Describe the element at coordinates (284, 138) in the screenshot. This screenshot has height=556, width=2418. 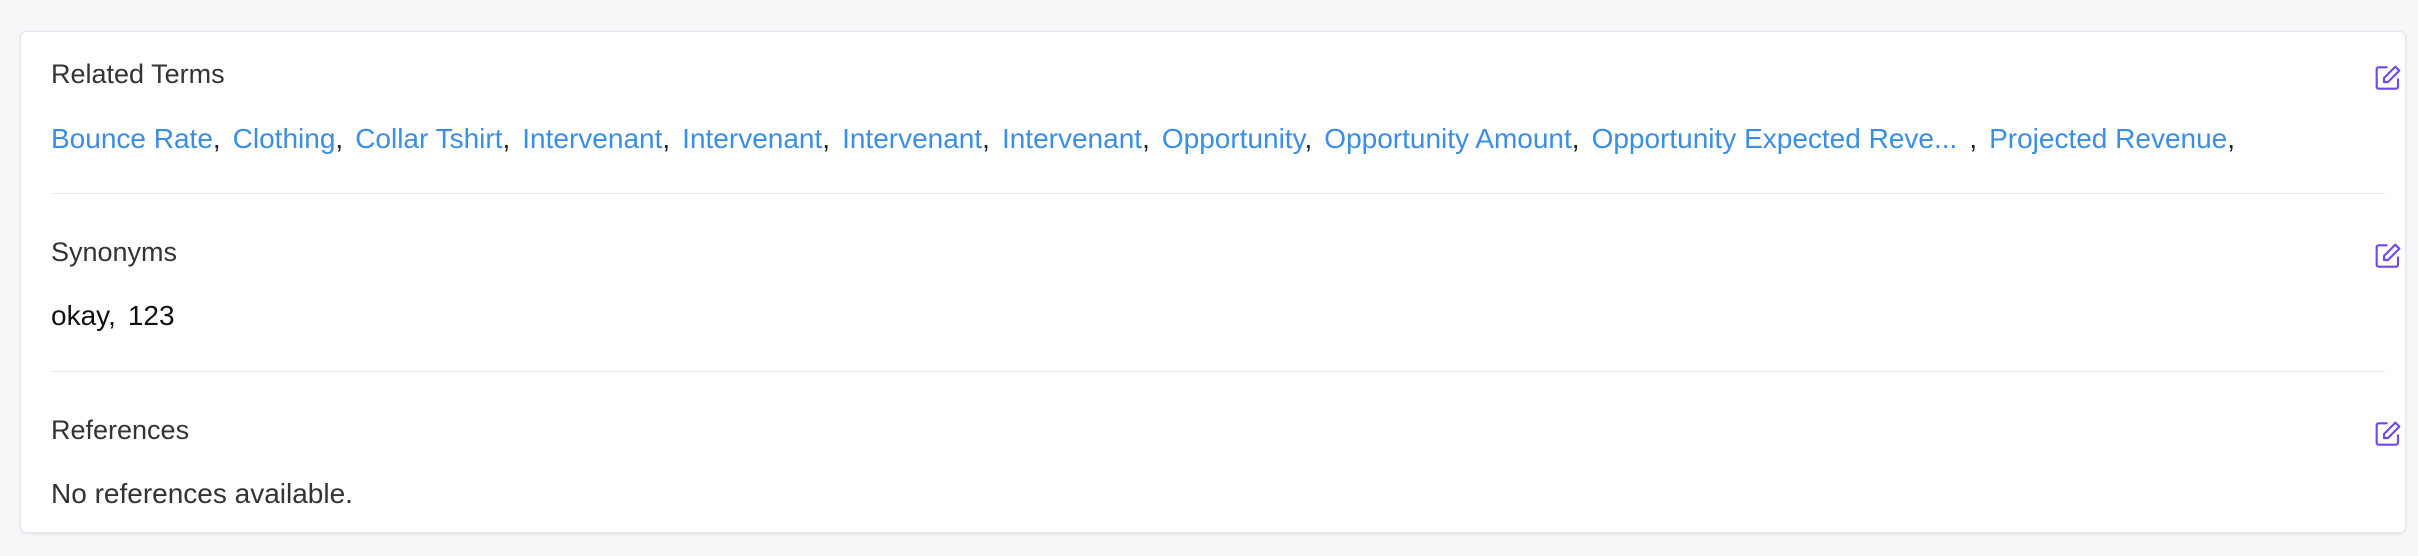
I see `related-term-link: Clothing` at that location.